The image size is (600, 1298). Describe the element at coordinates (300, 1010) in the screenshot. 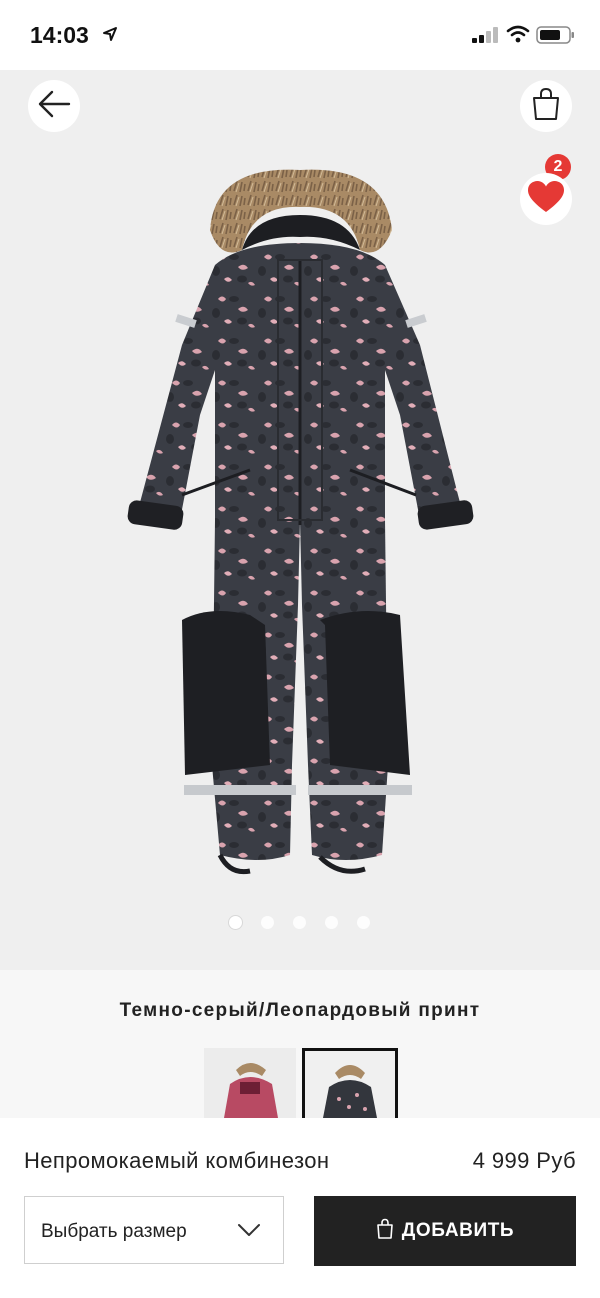

I see `color-name: Темно-серый/Леопардовый принт` at that location.